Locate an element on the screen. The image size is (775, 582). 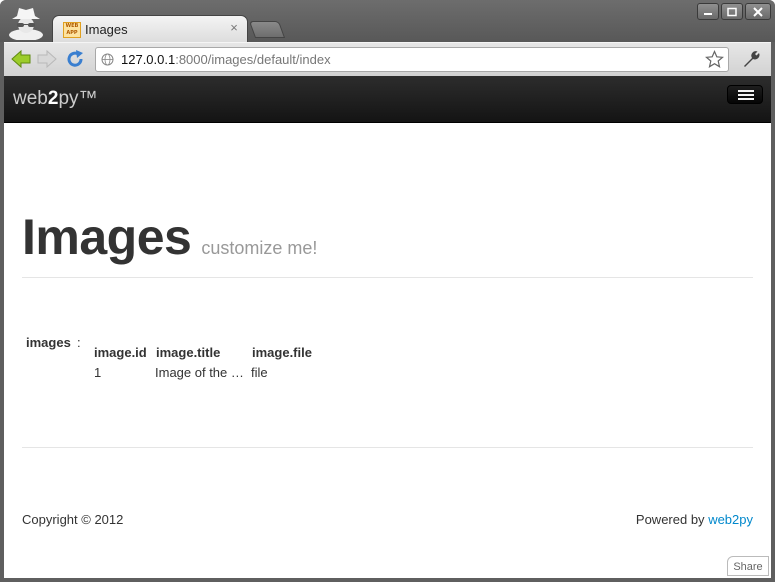
minimize-button is located at coordinates (708, 11).